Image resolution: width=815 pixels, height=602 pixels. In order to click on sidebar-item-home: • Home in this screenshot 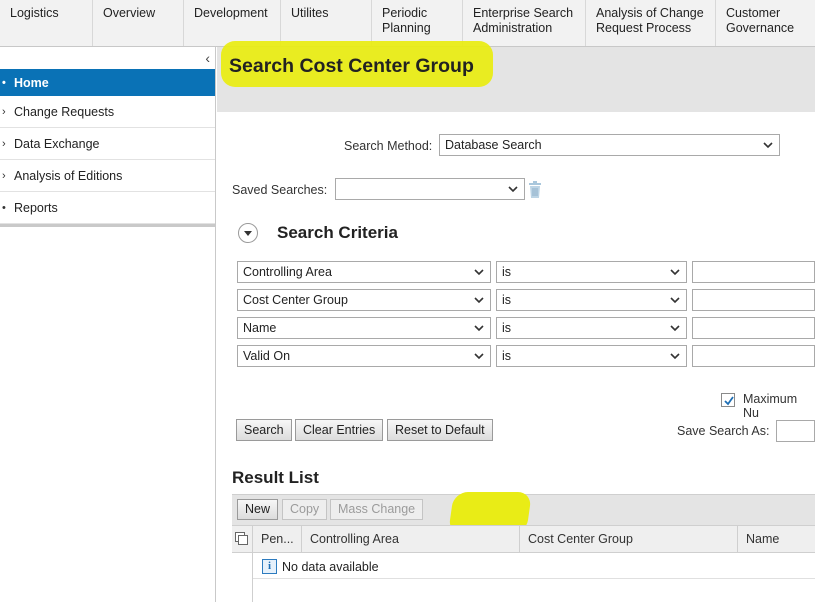, I will do `click(107, 82)`.